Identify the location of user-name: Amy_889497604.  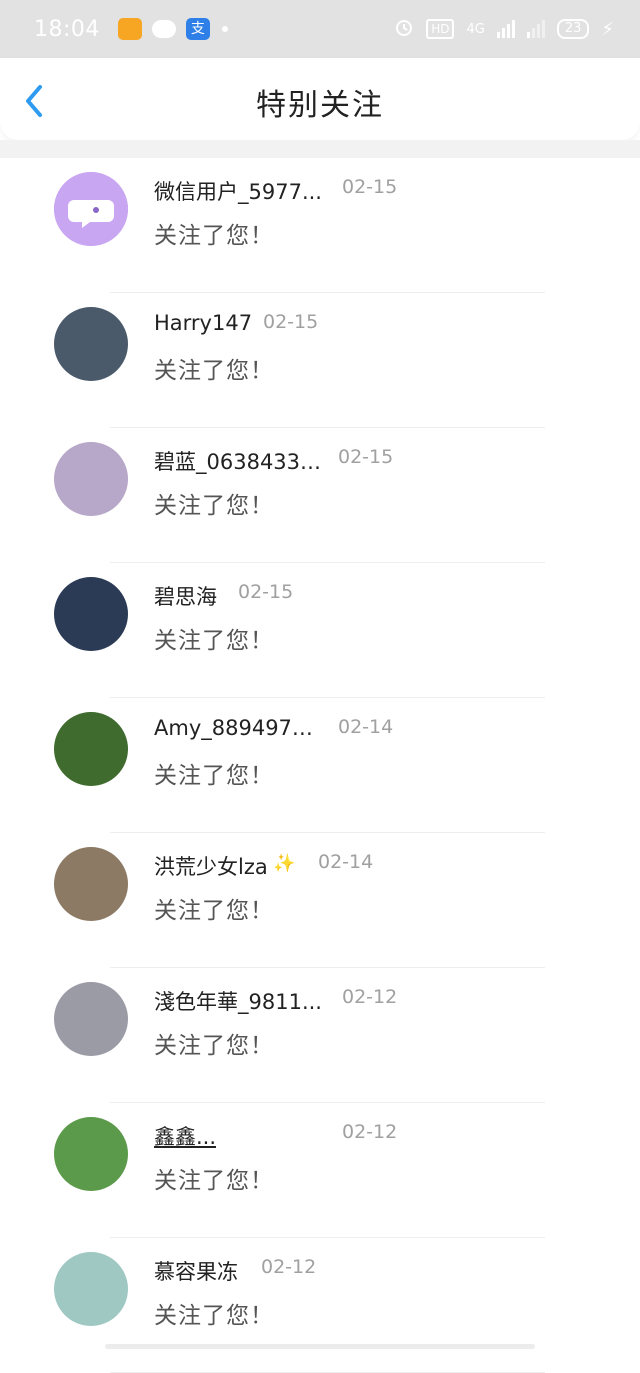
(239, 728).